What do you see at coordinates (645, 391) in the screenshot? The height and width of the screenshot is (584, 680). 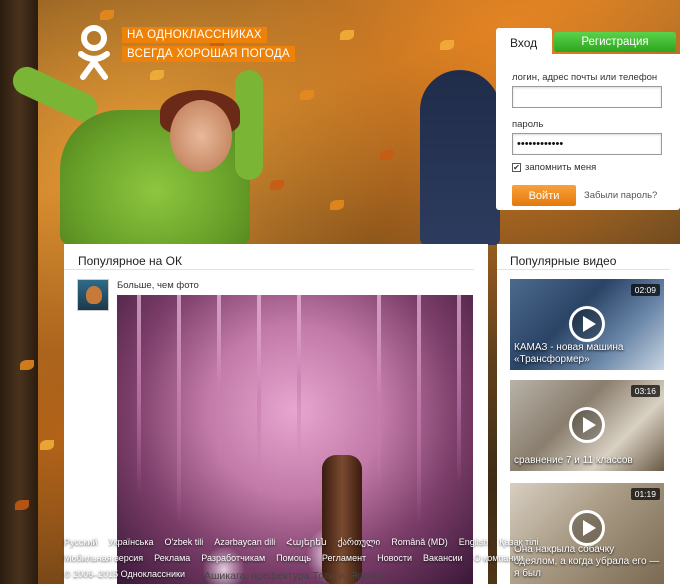 I see `video-duration: 03:16` at bounding box center [645, 391].